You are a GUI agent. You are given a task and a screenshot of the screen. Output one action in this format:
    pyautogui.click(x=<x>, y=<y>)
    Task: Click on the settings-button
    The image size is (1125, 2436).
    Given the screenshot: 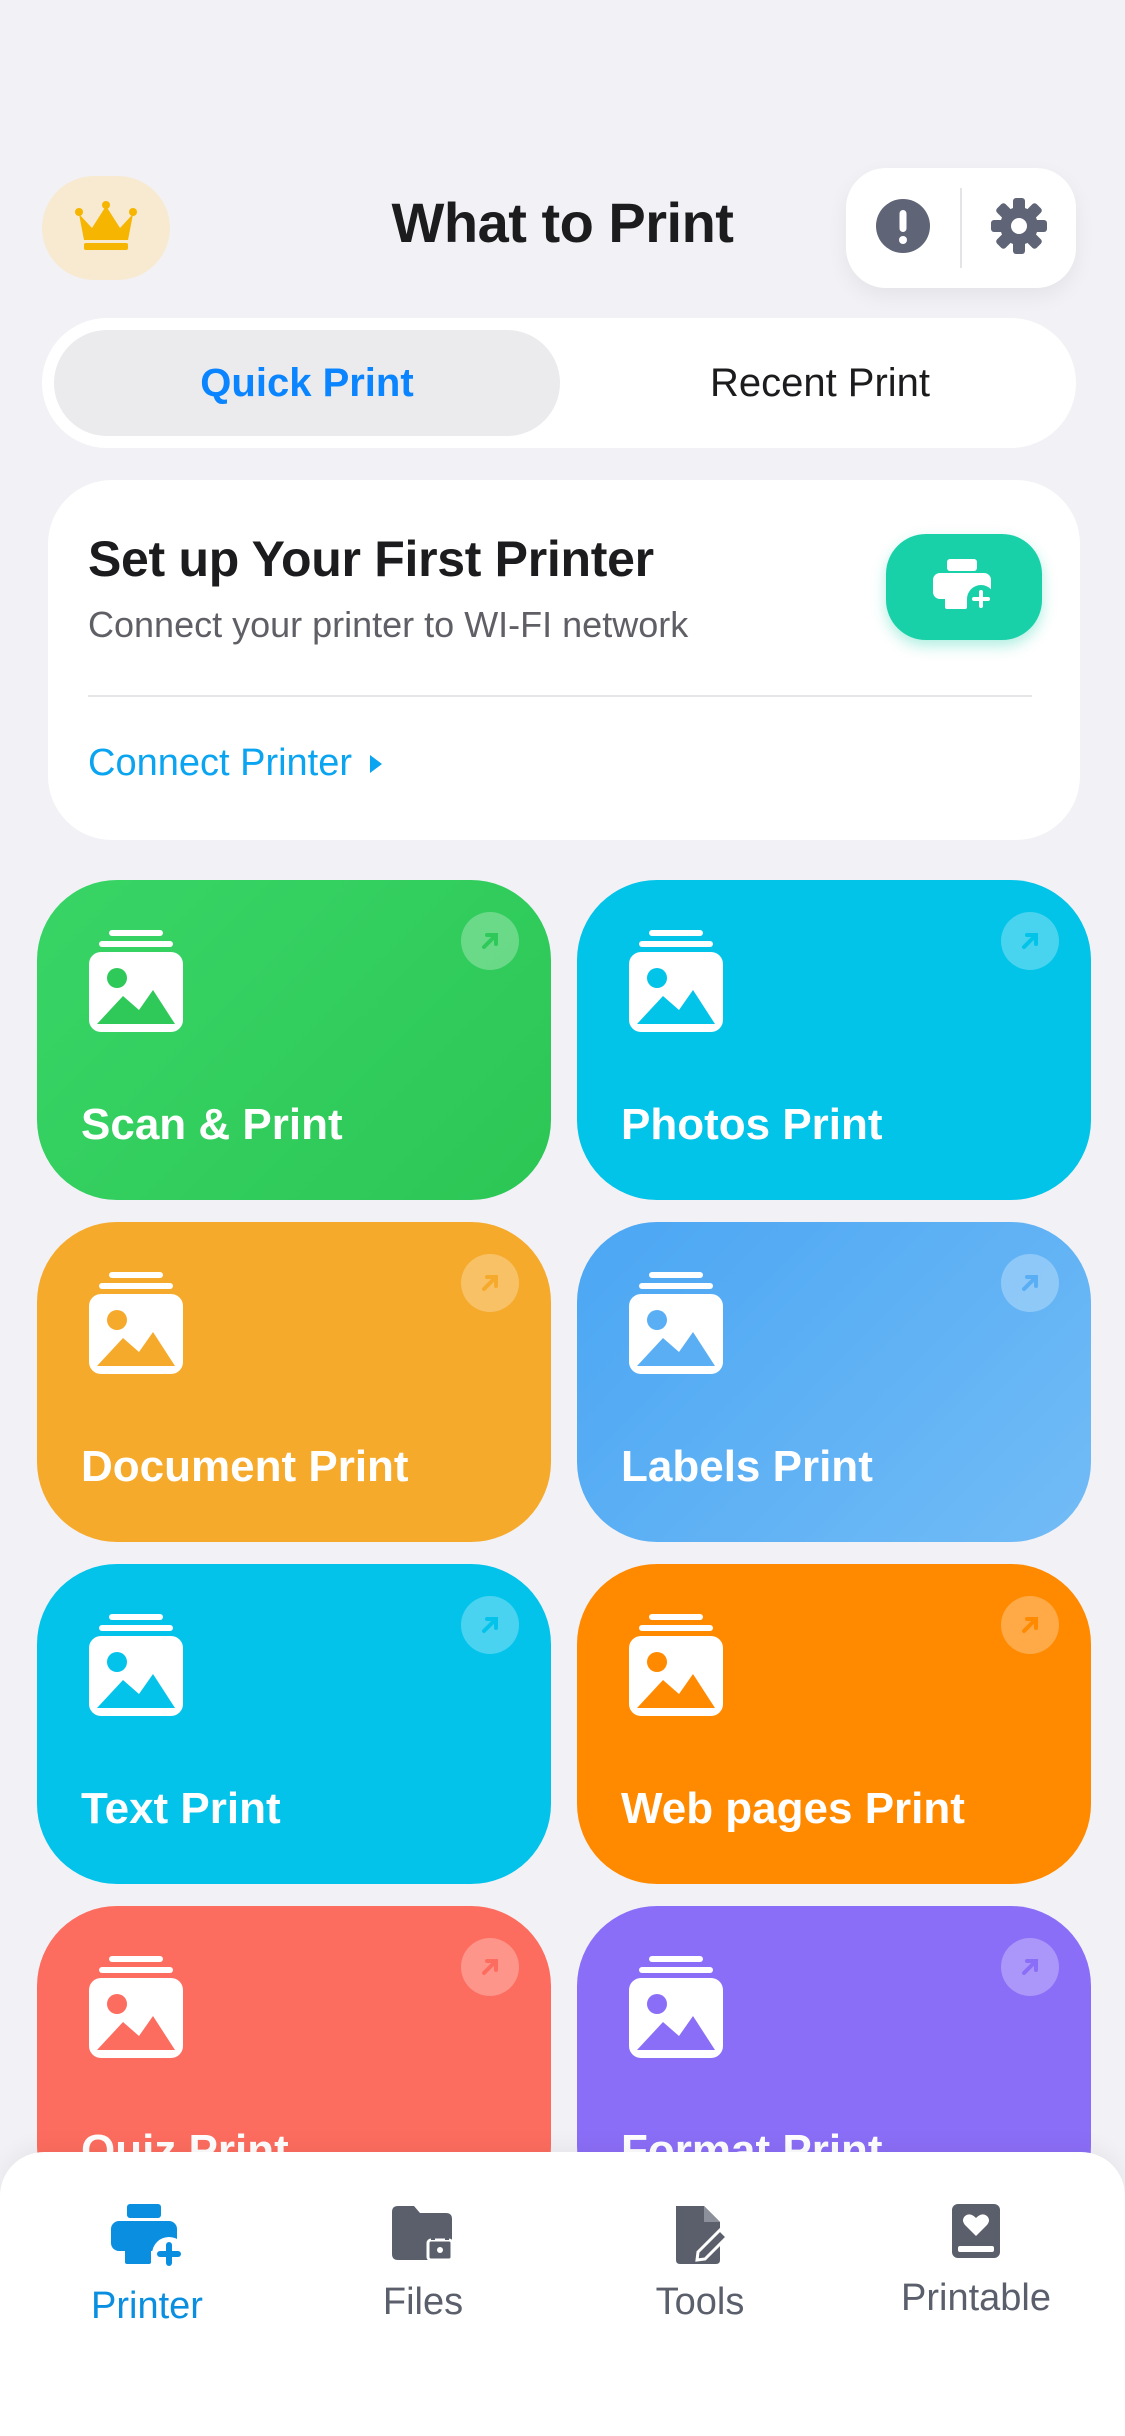 What is the action you would take?
    pyautogui.click(x=1019, y=228)
    